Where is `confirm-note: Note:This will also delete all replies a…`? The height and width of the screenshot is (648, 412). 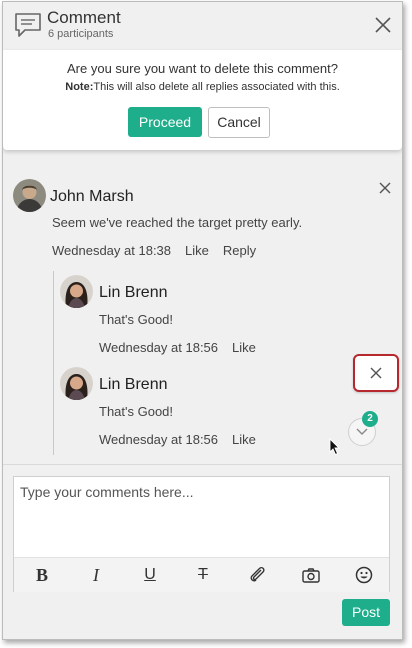 confirm-note: Note:This will also delete all replies a… is located at coordinates (202, 87).